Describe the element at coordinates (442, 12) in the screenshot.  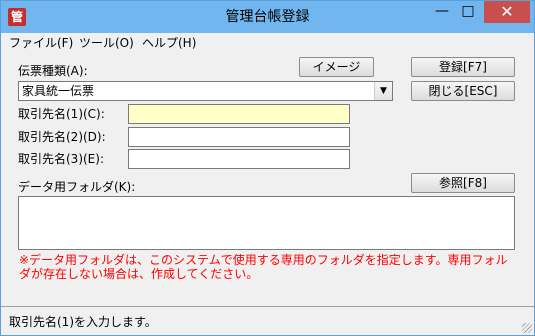
I see `minimize-button: —` at that location.